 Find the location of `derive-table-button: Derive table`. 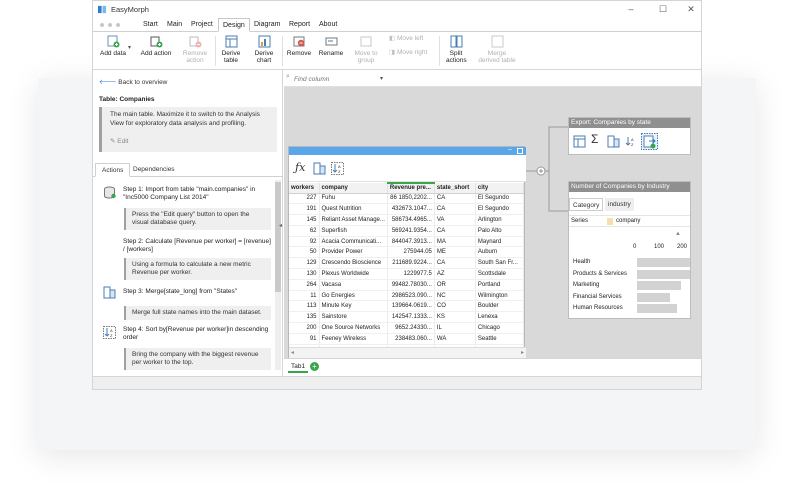

derive-table-button: Derive table is located at coordinates (231, 52).